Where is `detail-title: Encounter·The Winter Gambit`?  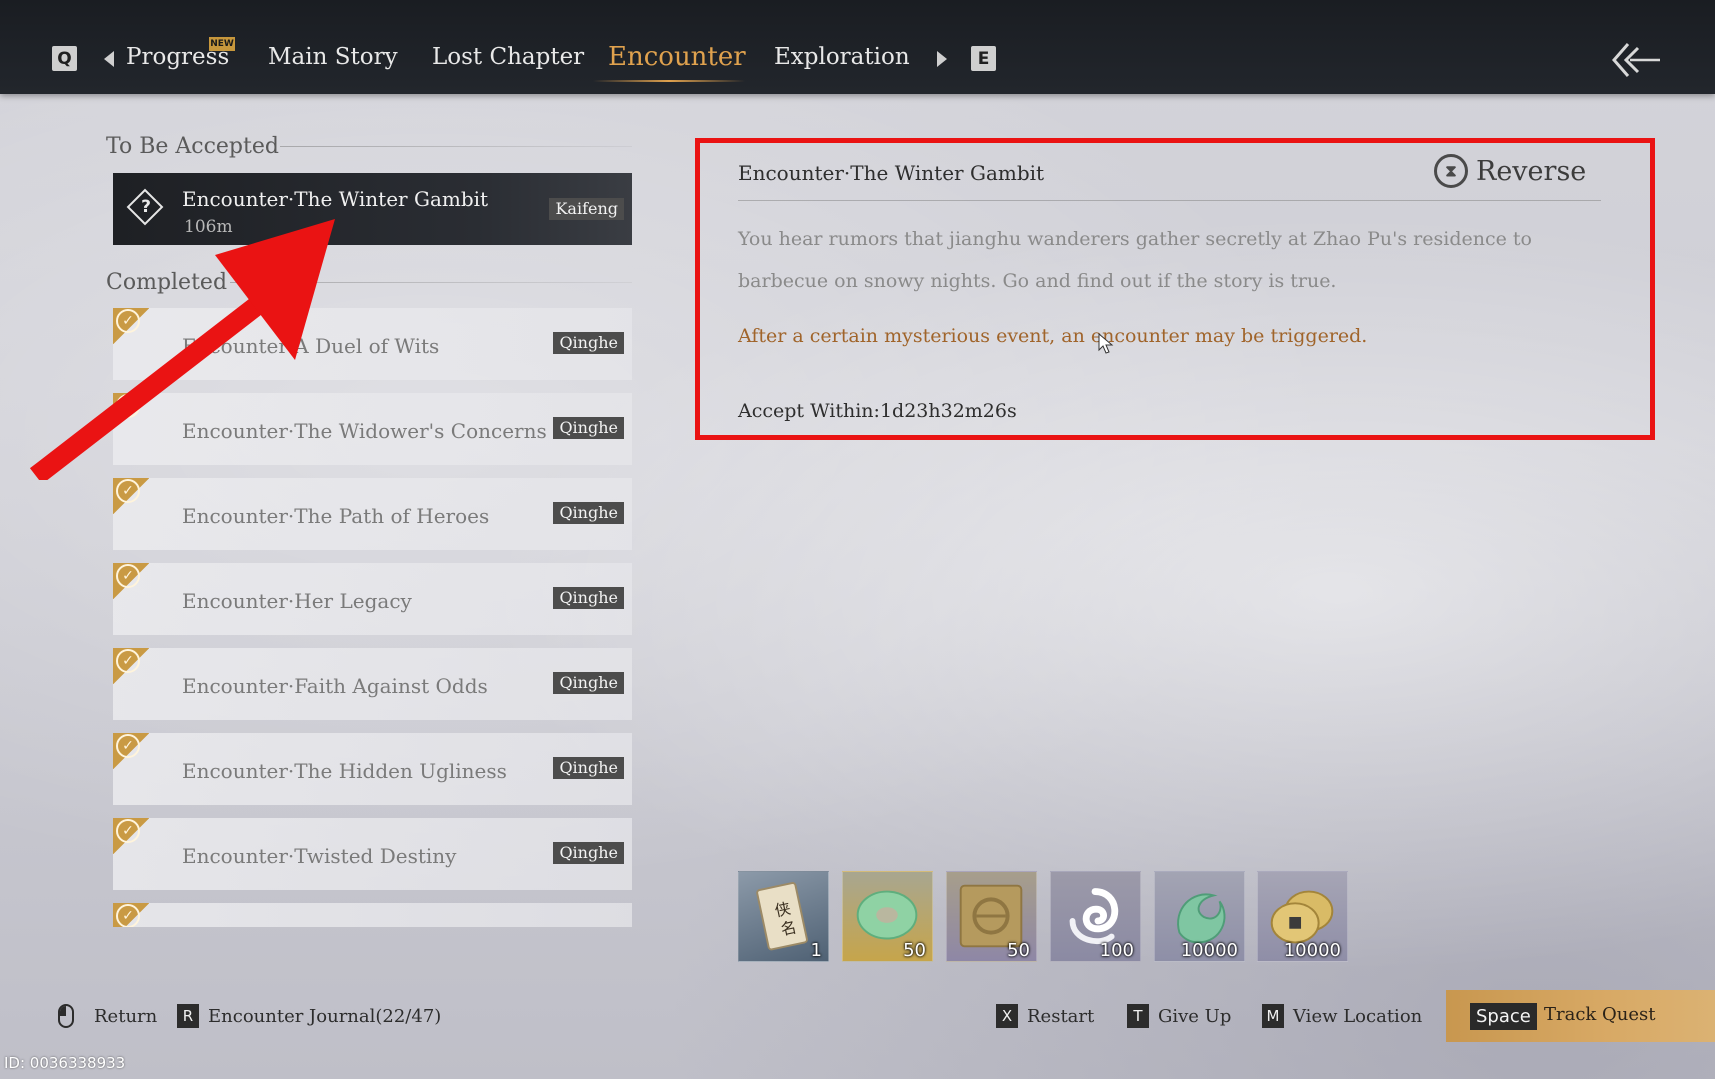 detail-title: Encounter·The Winter Gambit is located at coordinates (891, 173).